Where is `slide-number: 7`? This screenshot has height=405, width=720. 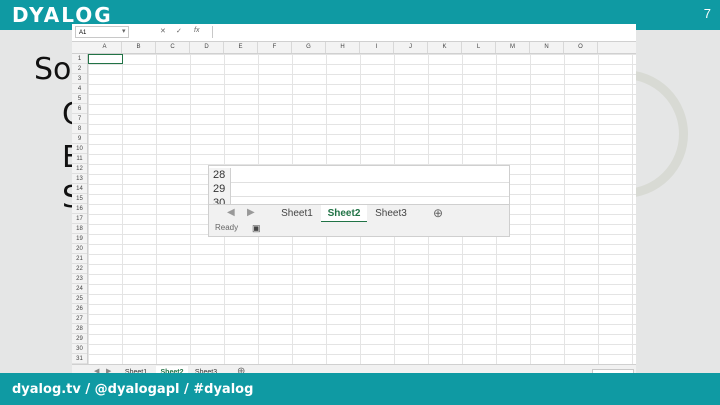
slide-number: 7 is located at coordinates (707, 13).